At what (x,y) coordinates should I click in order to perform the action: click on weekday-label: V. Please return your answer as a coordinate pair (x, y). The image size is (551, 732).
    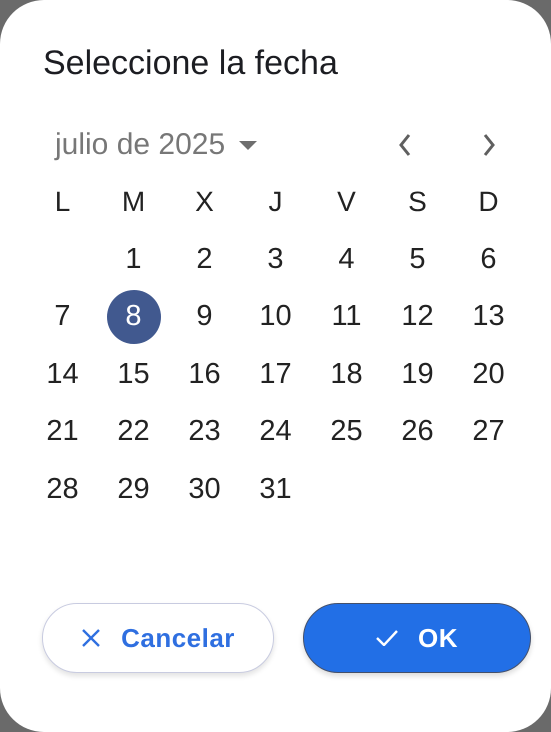
    Looking at the image, I should click on (346, 202).